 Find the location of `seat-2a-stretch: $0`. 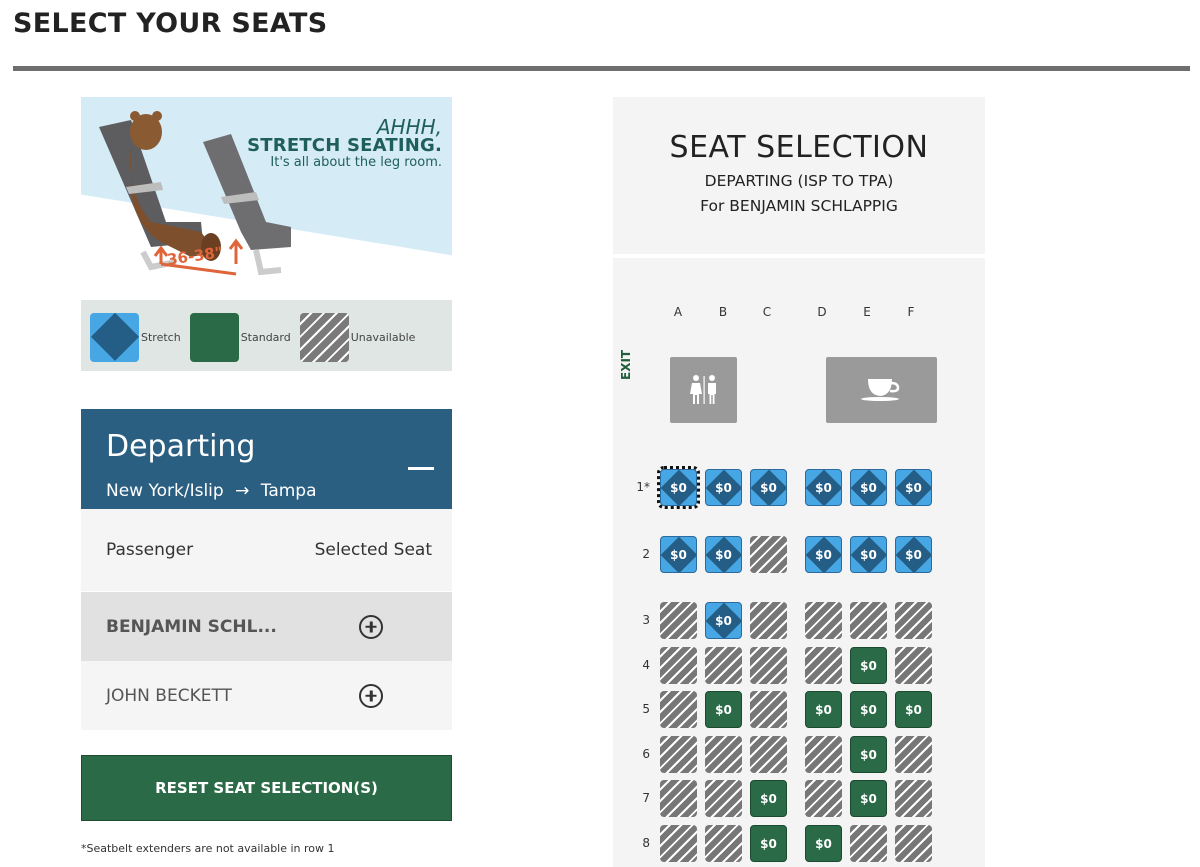

seat-2a-stretch: $0 is located at coordinates (678, 554).